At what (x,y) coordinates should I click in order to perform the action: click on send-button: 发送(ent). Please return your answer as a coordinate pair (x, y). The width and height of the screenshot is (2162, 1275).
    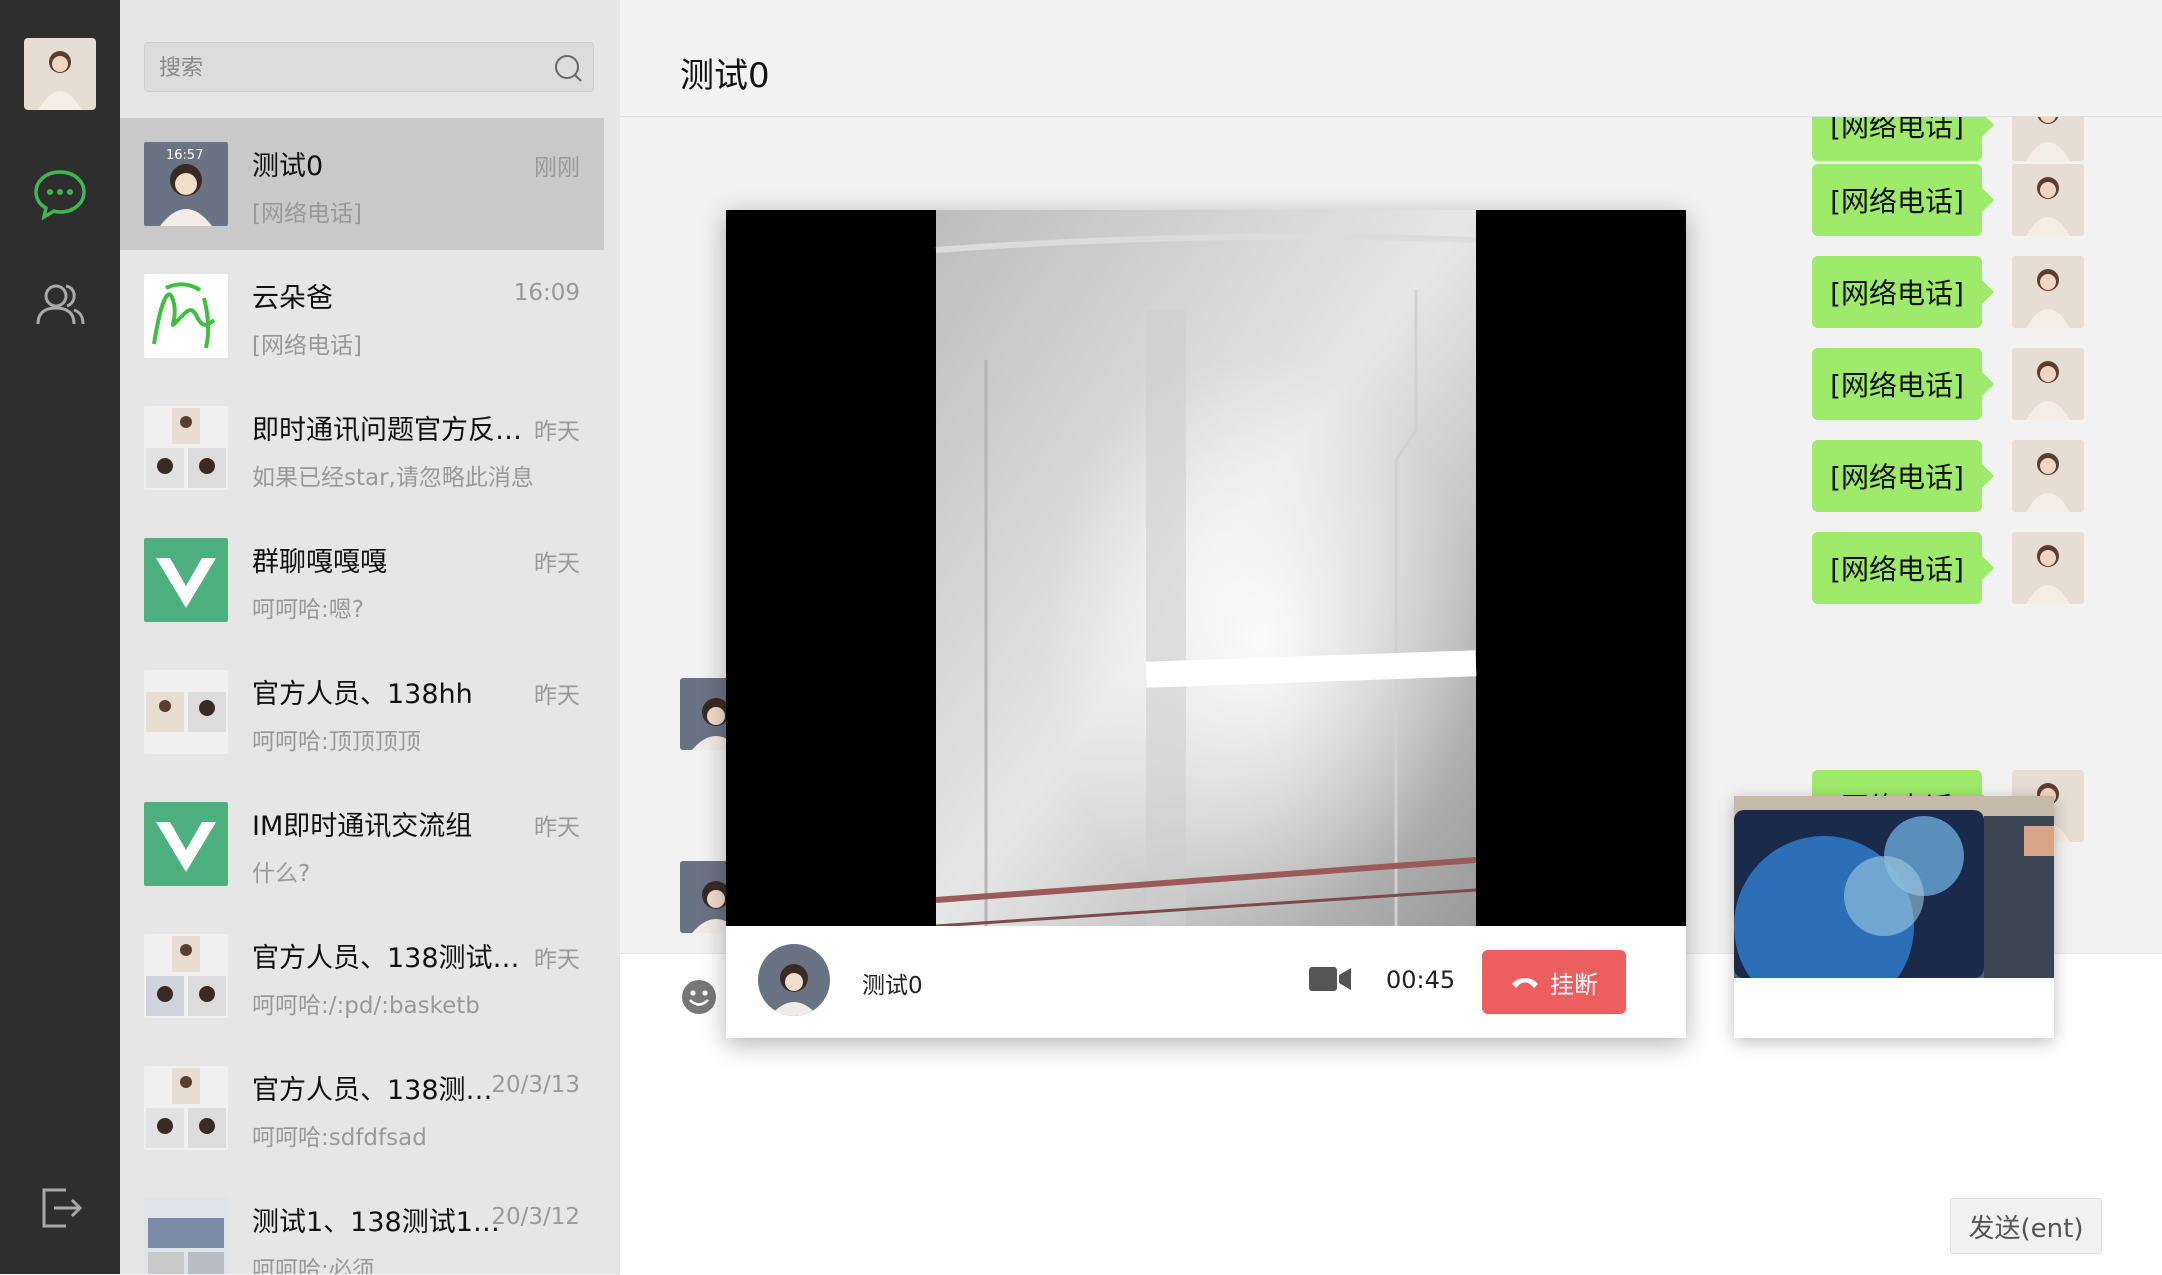
    Looking at the image, I should click on (2026, 1226).